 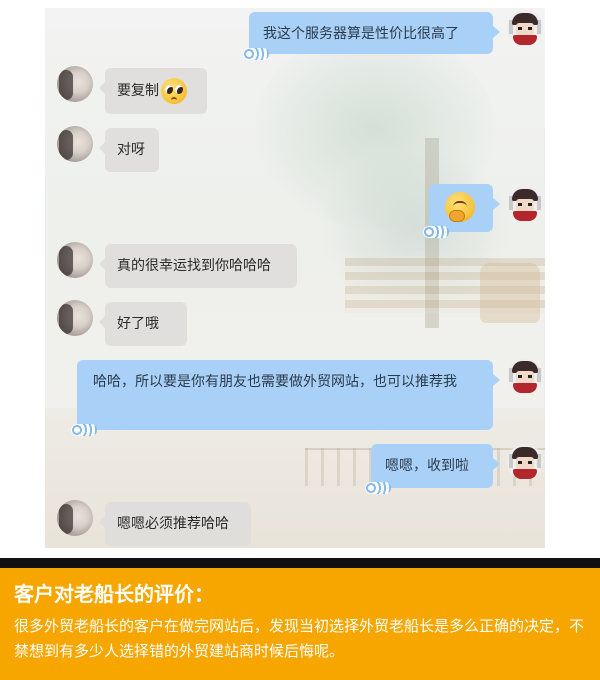 I want to click on banner-title: 客户对老船长的评价：, so click(x=114, y=594).